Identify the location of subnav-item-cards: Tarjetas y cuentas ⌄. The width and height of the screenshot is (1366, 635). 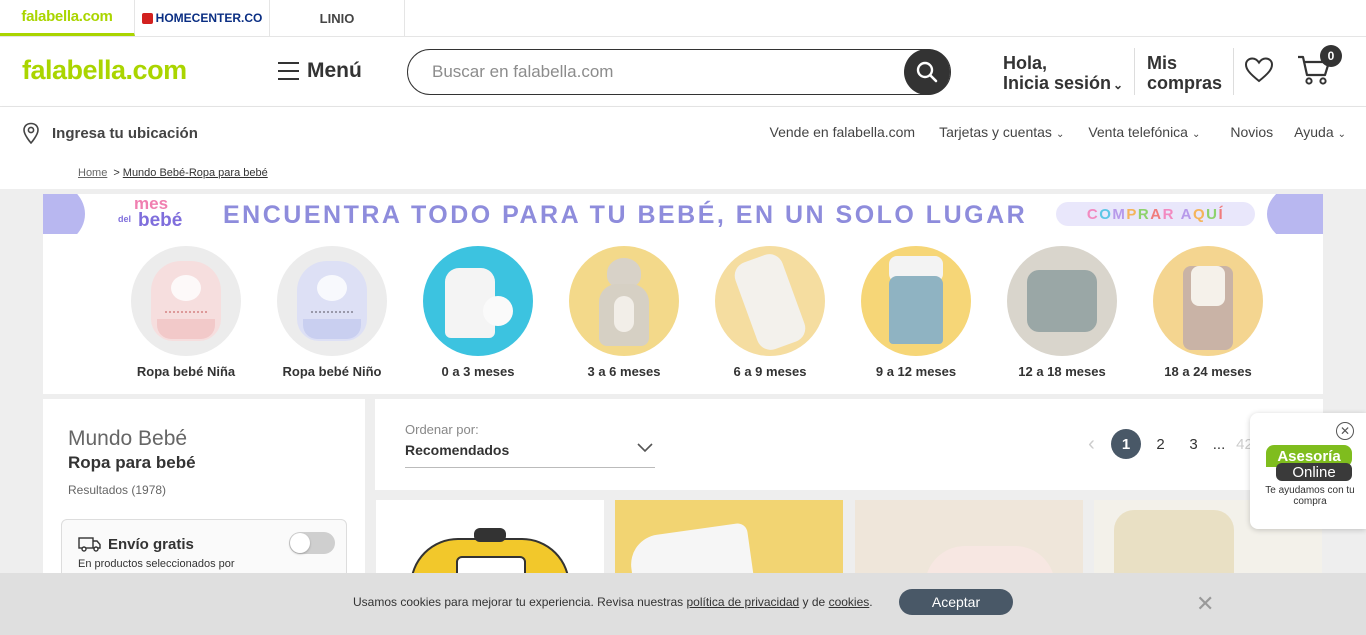
(1001, 132).